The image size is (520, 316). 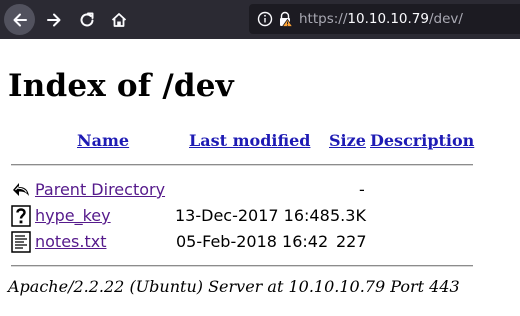 I want to click on back-button, so click(x=19, y=19).